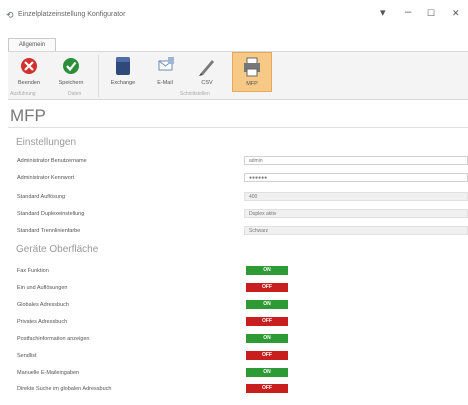  What do you see at coordinates (356, 160) in the screenshot?
I see `admin-username-field: admin` at bounding box center [356, 160].